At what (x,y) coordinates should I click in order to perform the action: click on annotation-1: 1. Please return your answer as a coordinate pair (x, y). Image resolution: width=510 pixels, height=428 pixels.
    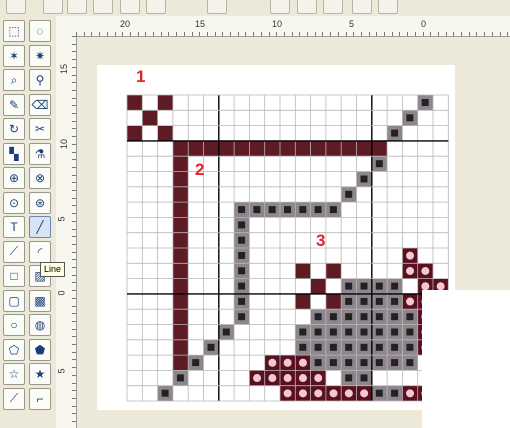
    Looking at the image, I should click on (141, 76).